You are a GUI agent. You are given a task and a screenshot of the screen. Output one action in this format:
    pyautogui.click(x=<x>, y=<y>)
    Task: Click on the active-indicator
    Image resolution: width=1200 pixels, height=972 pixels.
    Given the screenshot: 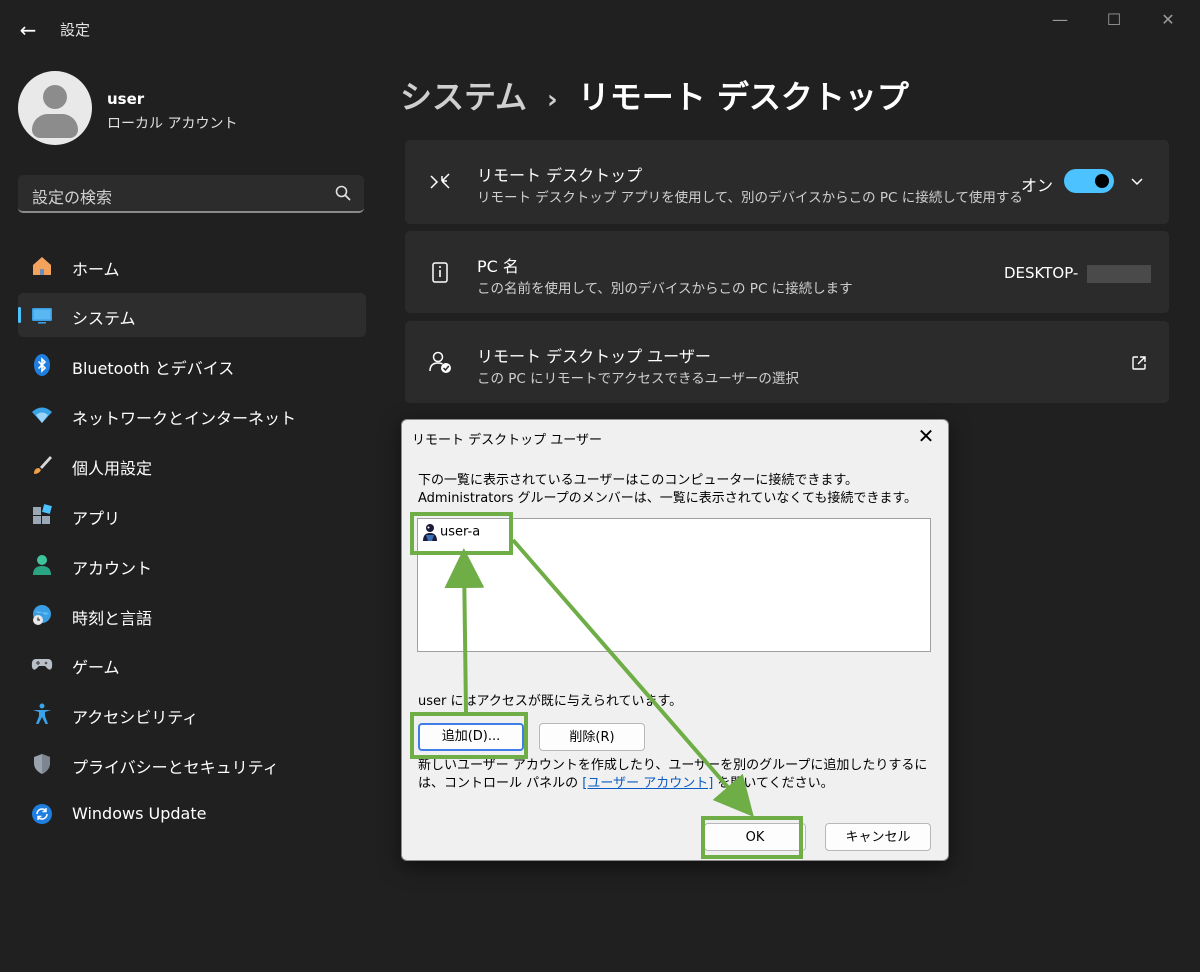 What is the action you would take?
    pyautogui.click(x=19, y=315)
    